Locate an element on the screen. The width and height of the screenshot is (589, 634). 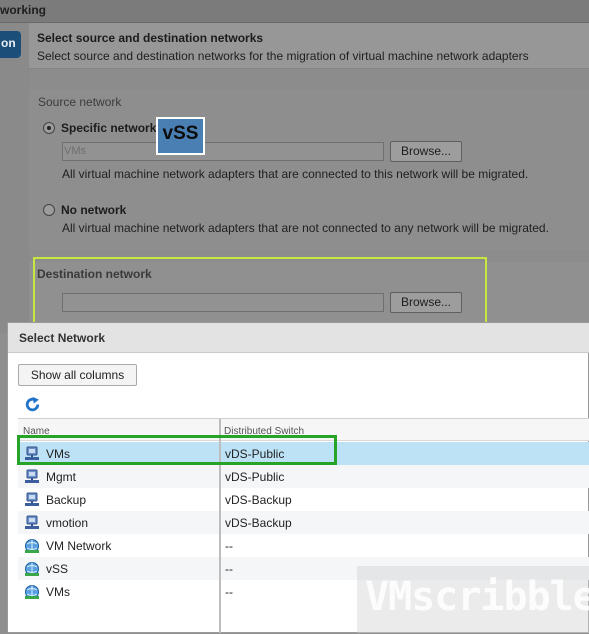
network-name-cell: VM Network is located at coordinates (79, 546).